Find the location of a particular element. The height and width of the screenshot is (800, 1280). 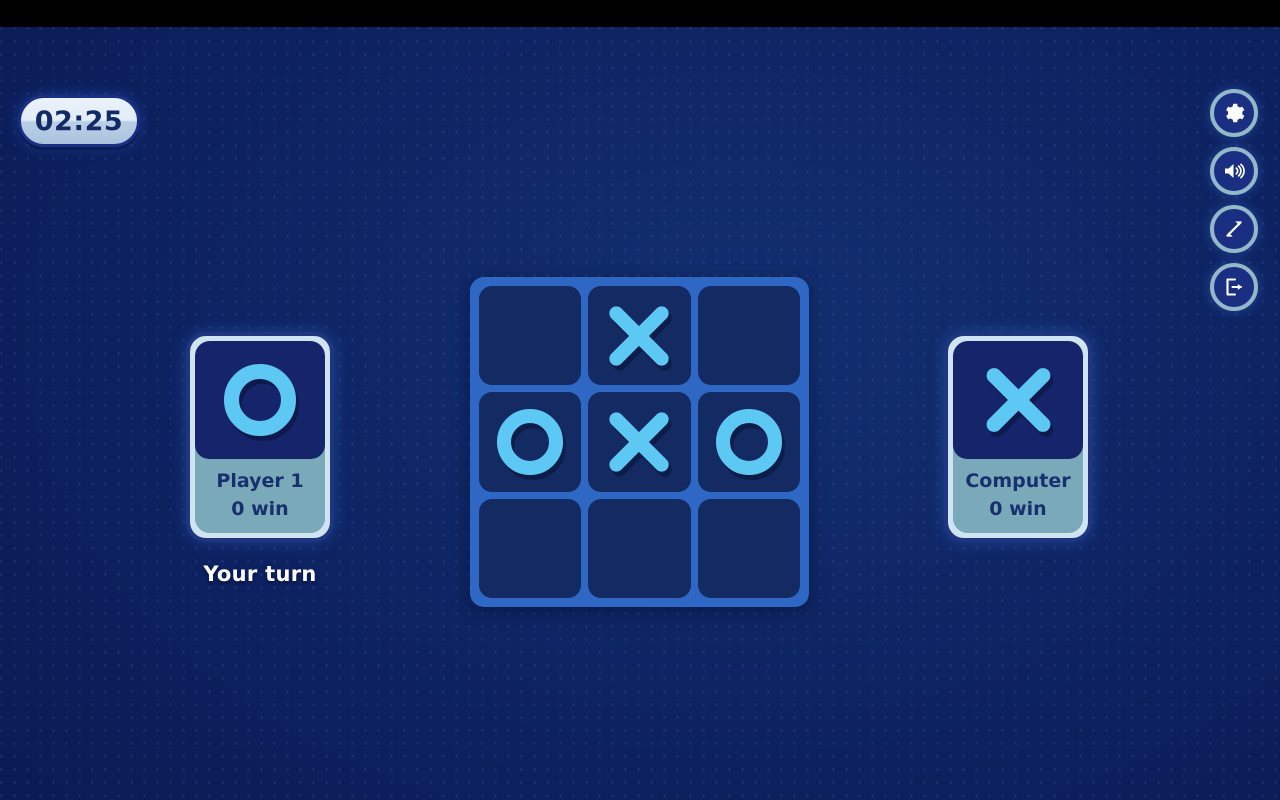

player-card-labels: Player 1 0 win is located at coordinates (260, 496).